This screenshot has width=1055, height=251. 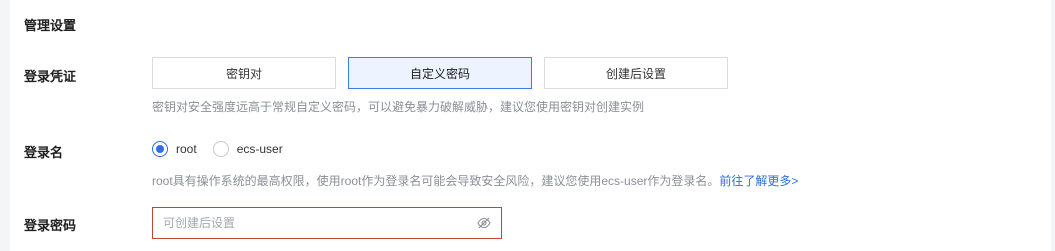 What do you see at coordinates (244, 73) in the screenshot?
I see `credential-option-keypair: 密钥对` at bounding box center [244, 73].